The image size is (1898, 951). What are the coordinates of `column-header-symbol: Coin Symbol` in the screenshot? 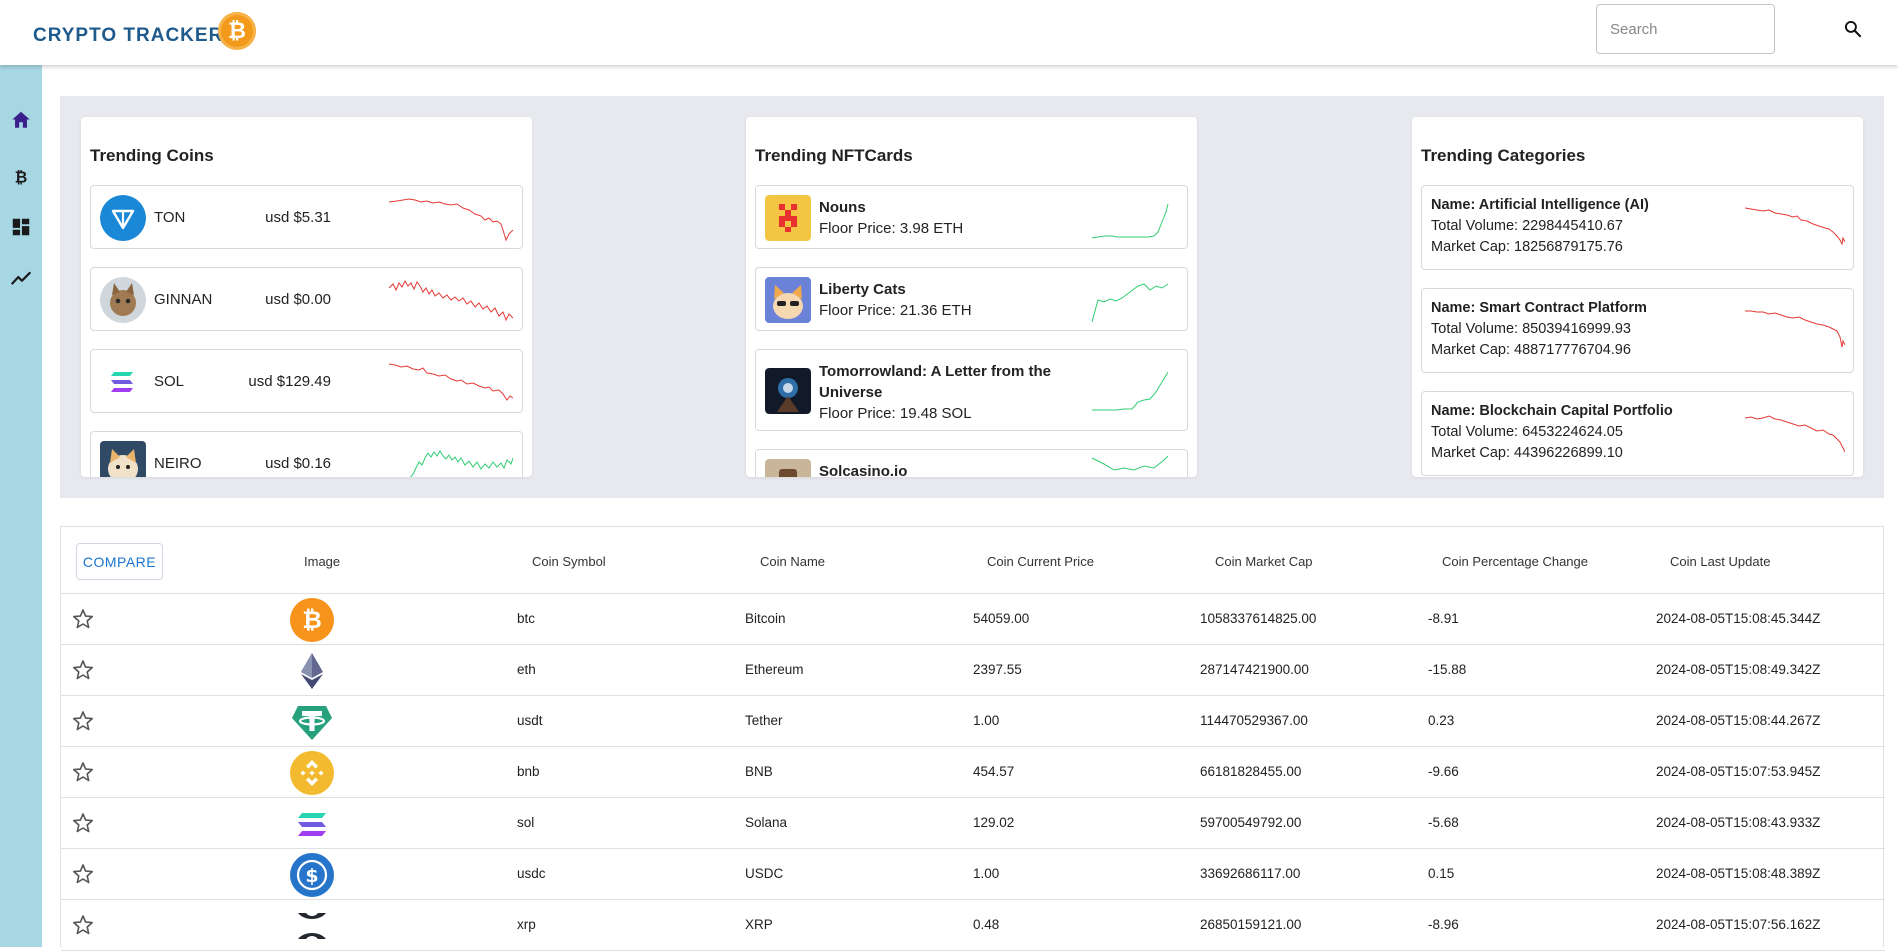 It's located at (569, 561).